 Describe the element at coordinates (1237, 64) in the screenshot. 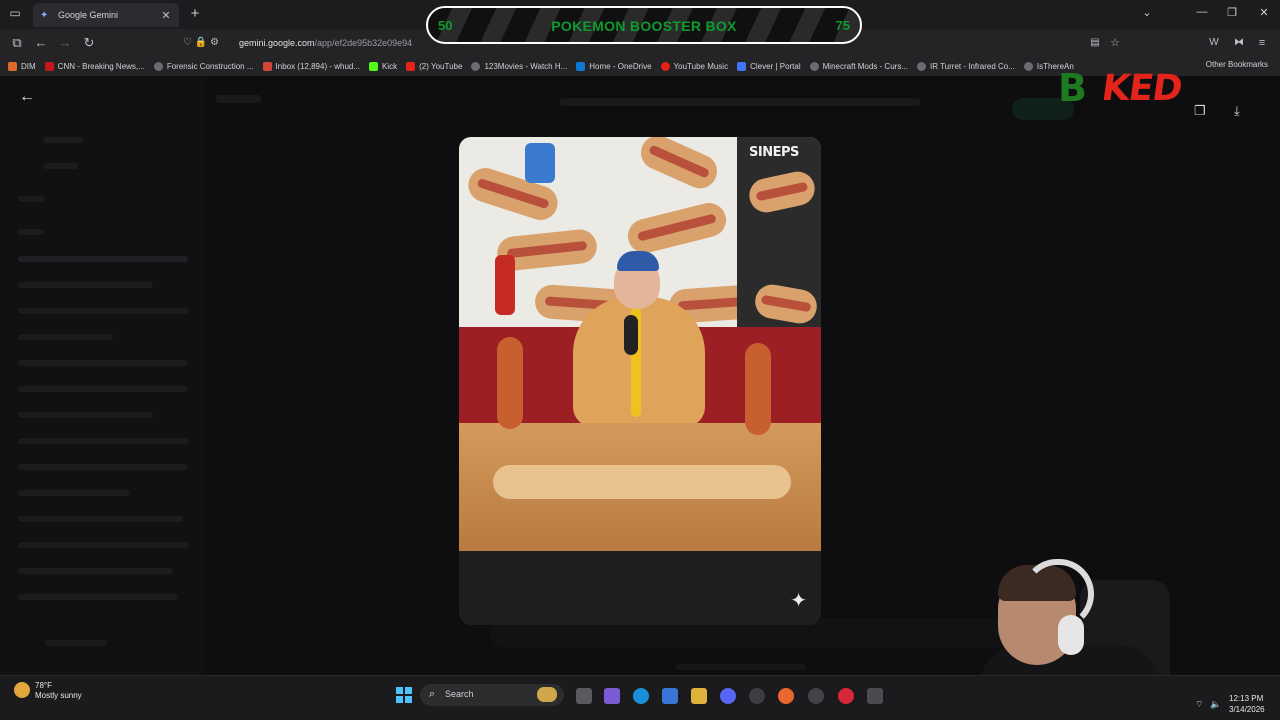

I see `other-bookmarks: Other Bookmarks` at that location.